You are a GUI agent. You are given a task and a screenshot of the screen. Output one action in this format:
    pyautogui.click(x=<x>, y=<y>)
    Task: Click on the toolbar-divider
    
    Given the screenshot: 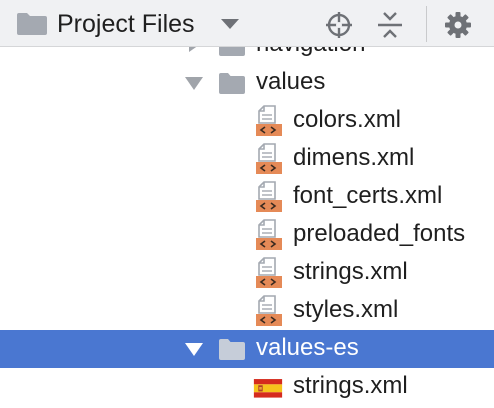 What is the action you would take?
    pyautogui.click(x=426, y=24)
    